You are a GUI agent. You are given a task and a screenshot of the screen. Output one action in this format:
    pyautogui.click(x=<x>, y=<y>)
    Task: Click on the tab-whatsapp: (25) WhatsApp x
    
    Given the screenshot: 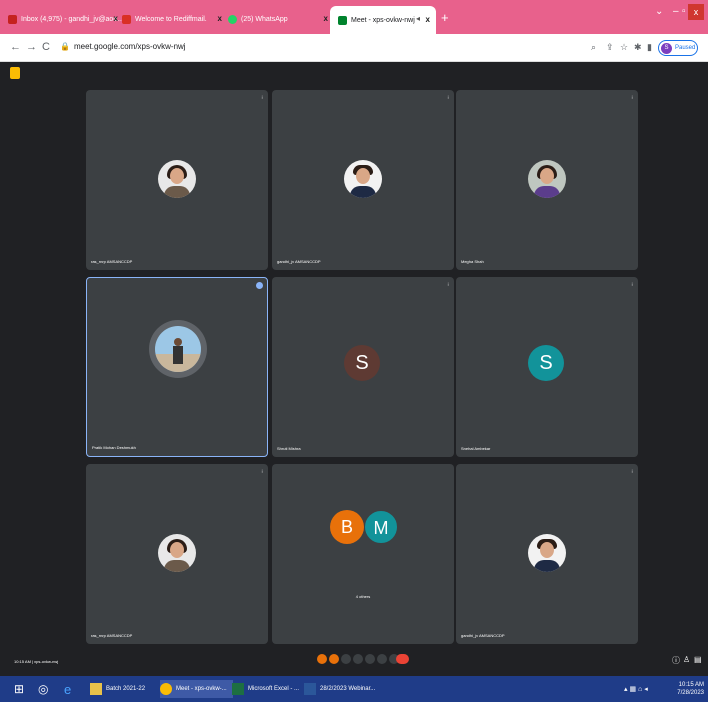 What is the action you would take?
    pyautogui.click(x=278, y=19)
    